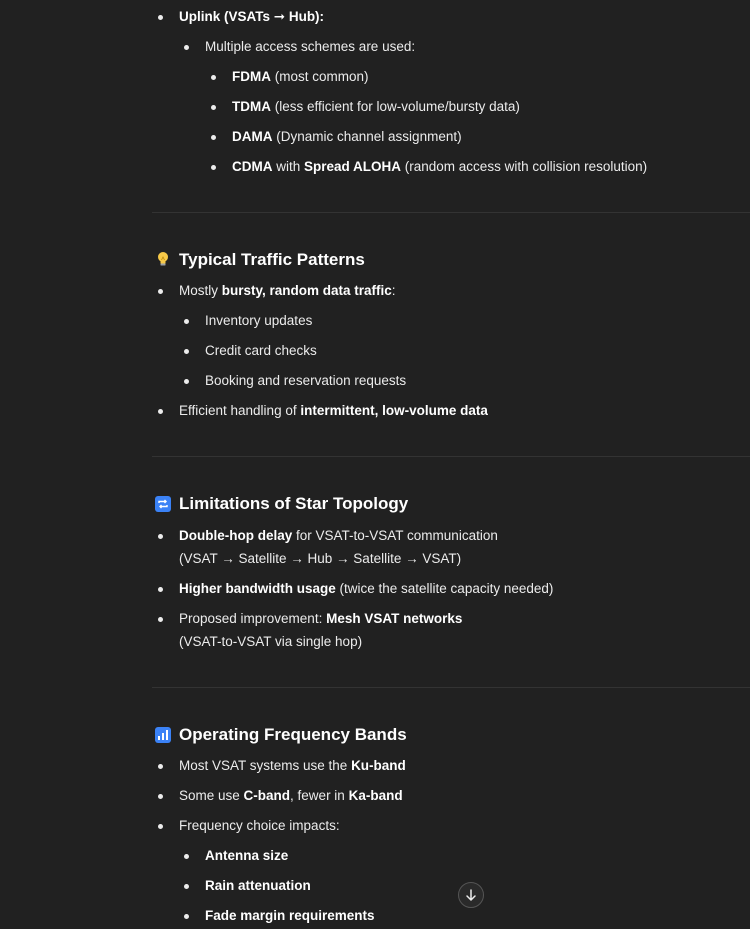 This screenshot has width=750, height=929. Describe the element at coordinates (163, 259) in the screenshot. I see `lightbulb-icon` at that location.